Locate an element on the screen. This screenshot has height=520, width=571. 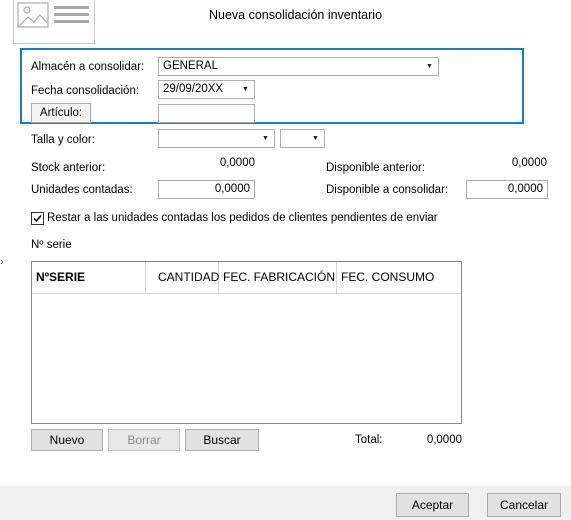
cancelar-button: Cancelar is located at coordinates (524, 505).